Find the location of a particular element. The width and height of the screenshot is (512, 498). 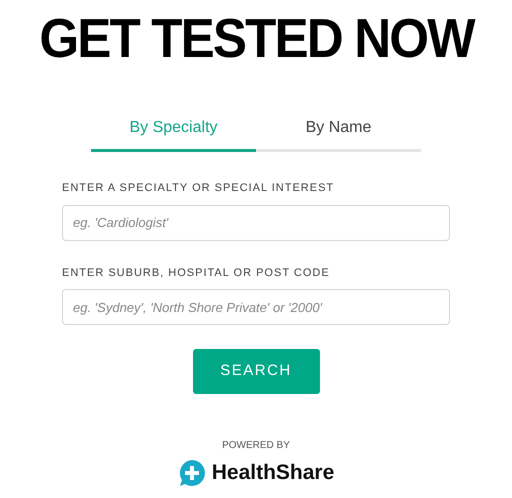

headline: GET TESTED NOW is located at coordinates (256, 38).